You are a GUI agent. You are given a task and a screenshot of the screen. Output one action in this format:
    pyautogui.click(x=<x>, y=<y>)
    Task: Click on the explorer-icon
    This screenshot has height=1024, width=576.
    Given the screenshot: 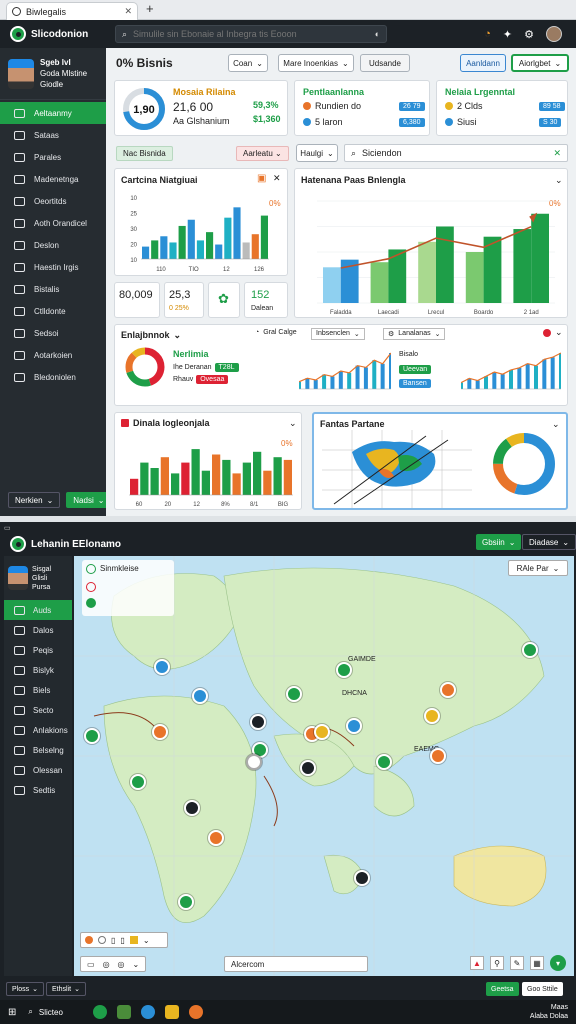 What is the action you would take?
    pyautogui.click(x=147, y=1012)
    